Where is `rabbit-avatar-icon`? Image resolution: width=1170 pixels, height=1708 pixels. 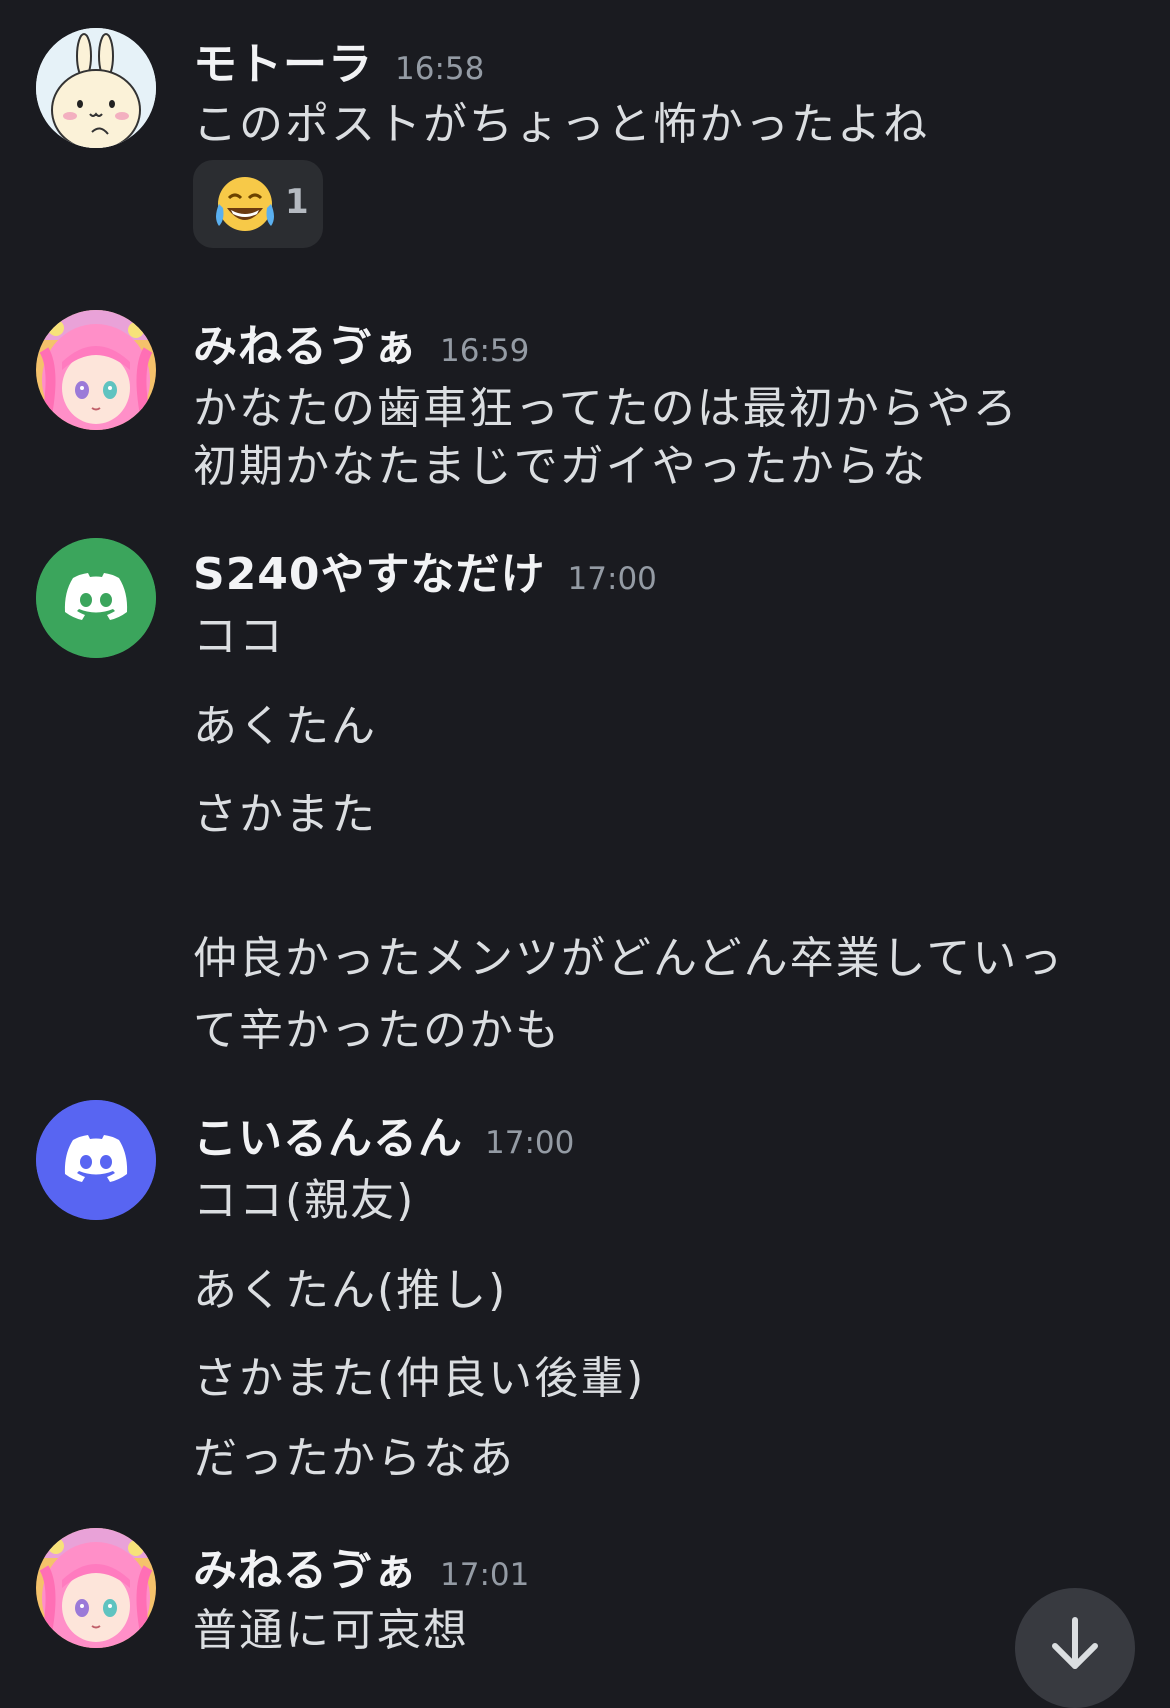
rabbit-avatar-icon is located at coordinates (96, 88).